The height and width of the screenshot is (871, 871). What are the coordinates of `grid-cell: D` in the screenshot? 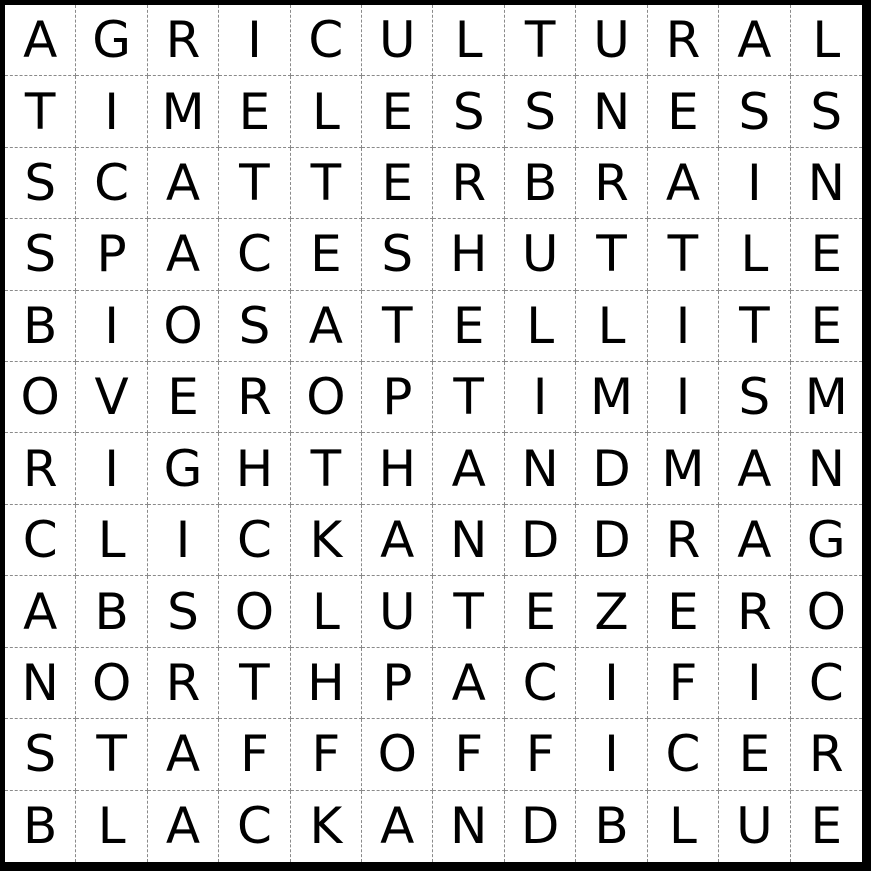 It's located at (541, 826).